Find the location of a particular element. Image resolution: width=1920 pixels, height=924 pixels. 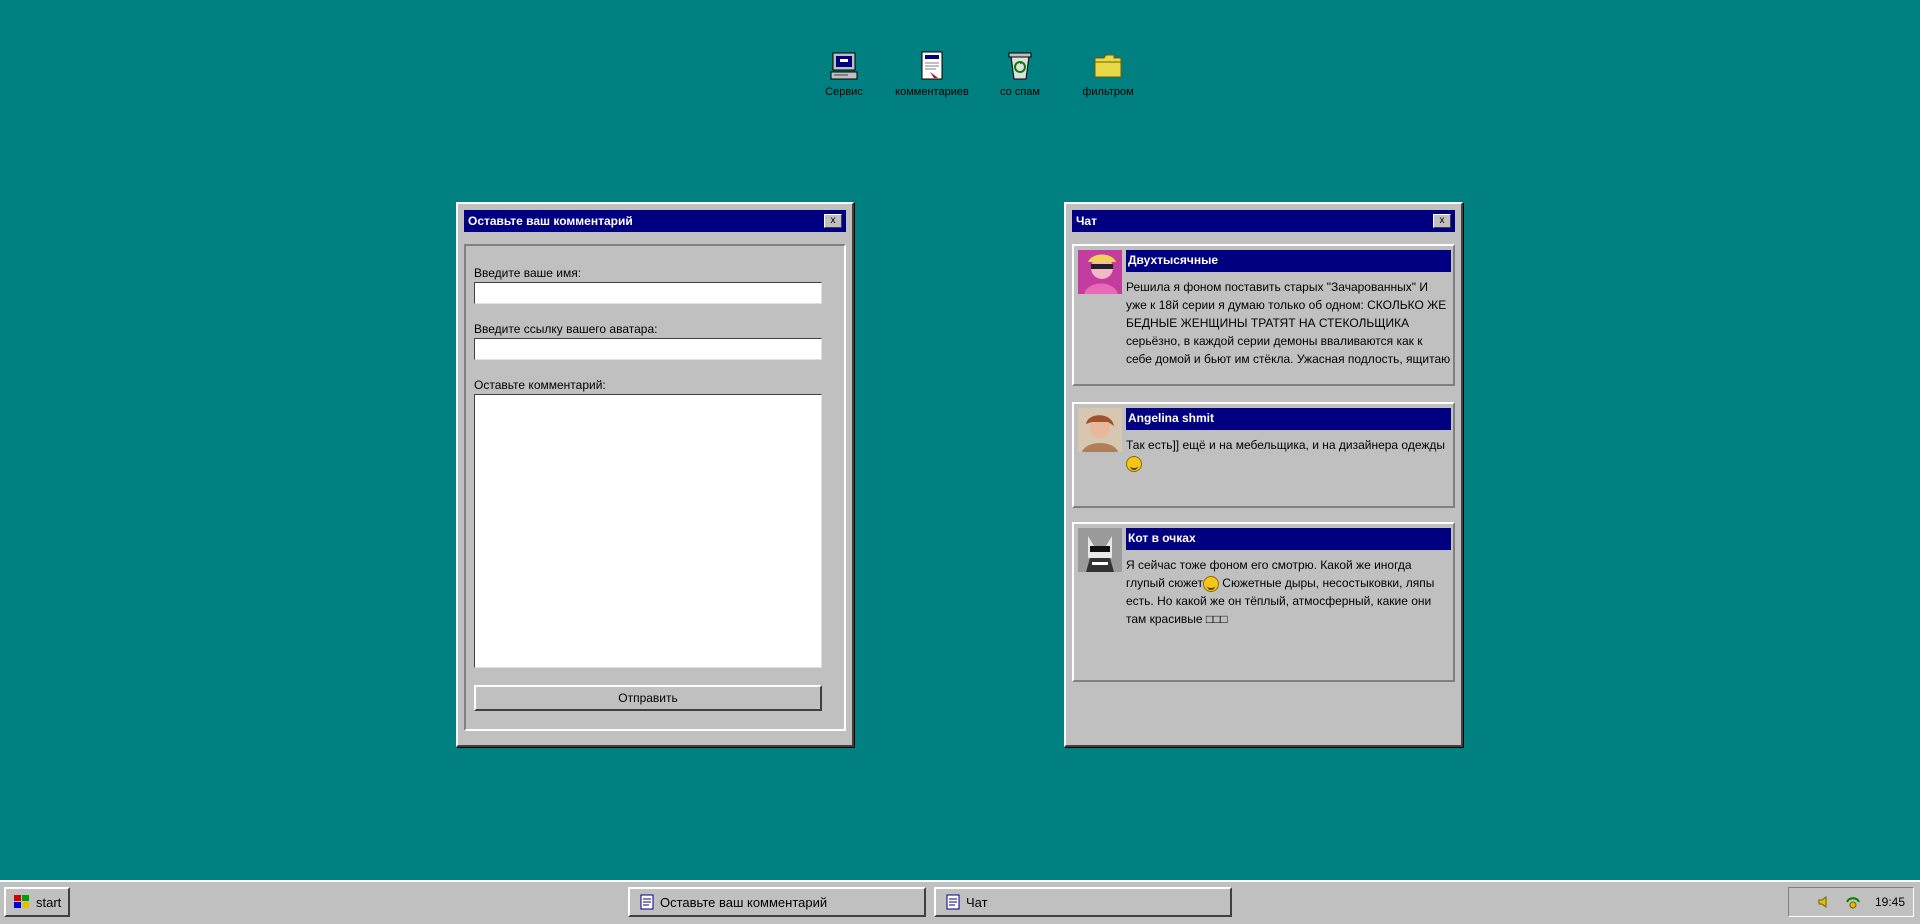

desktop-icon-label: комментариев is located at coordinates (932, 92).